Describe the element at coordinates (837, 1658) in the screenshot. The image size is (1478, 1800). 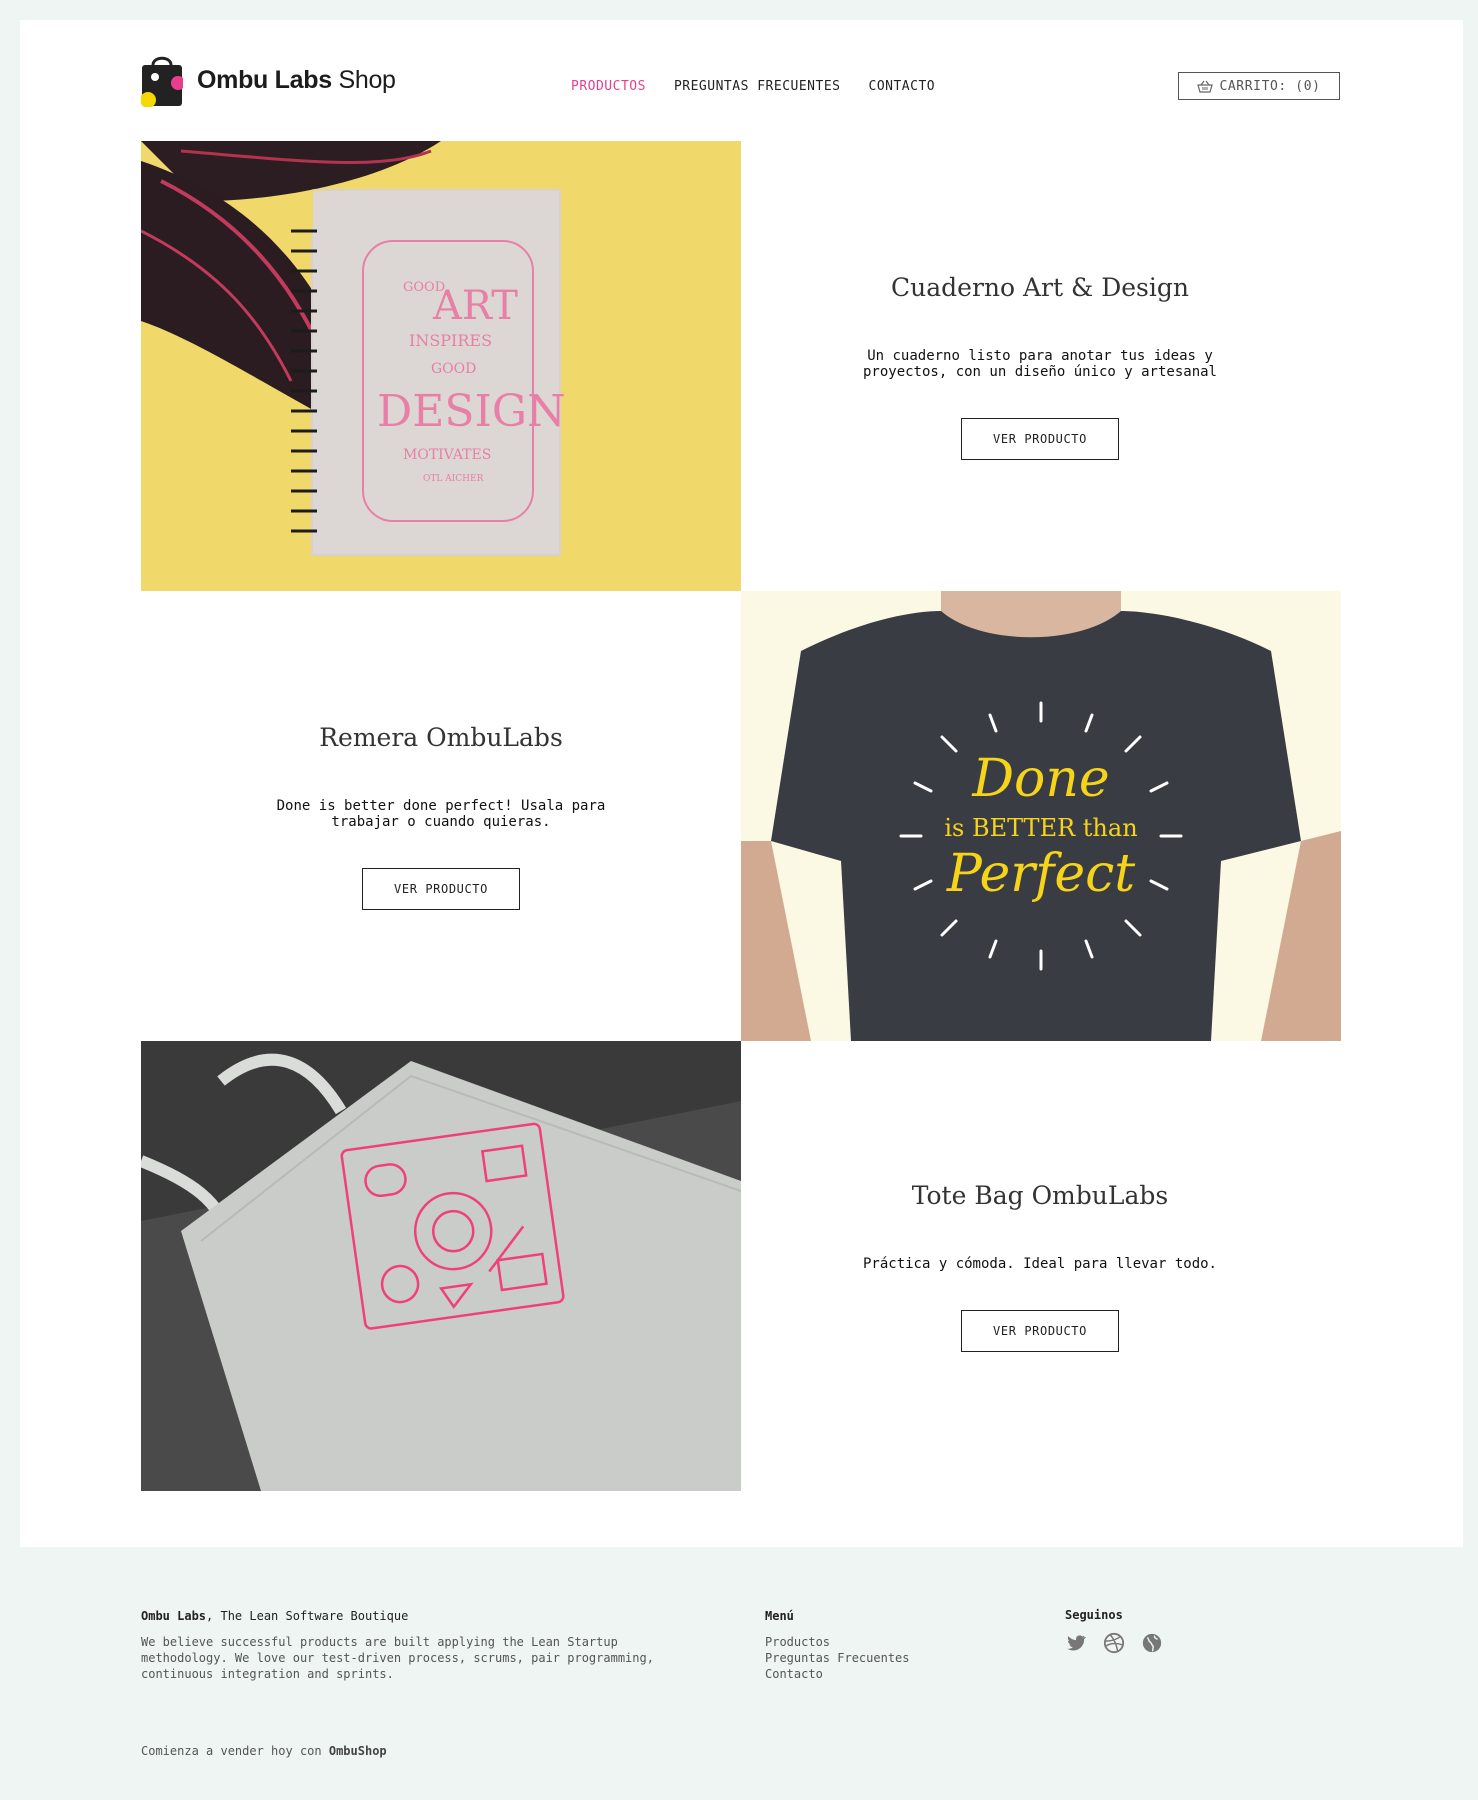
I see `footer-link-preguntas: Preguntas Frecuentes` at that location.